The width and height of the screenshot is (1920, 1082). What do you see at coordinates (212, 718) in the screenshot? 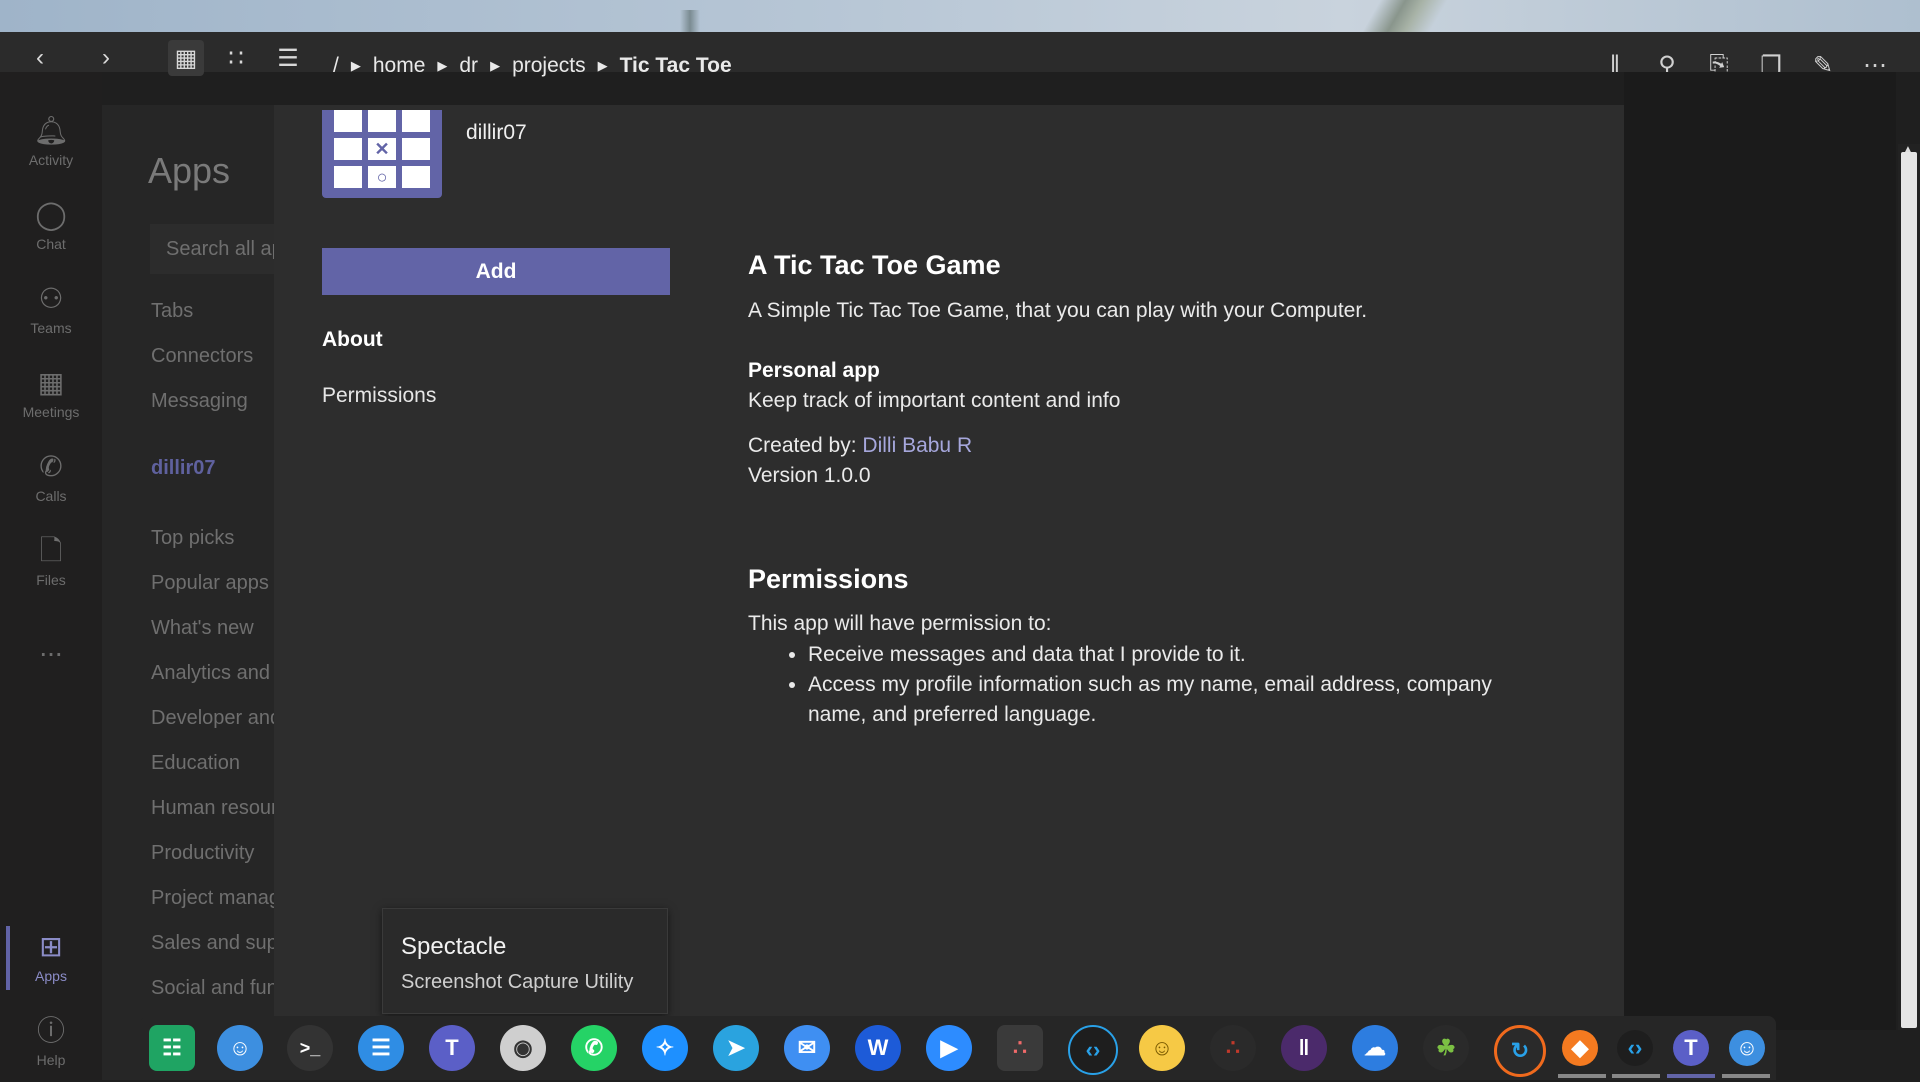
I see `apps-category-item: Developer and IT` at bounding box center [212, 718].